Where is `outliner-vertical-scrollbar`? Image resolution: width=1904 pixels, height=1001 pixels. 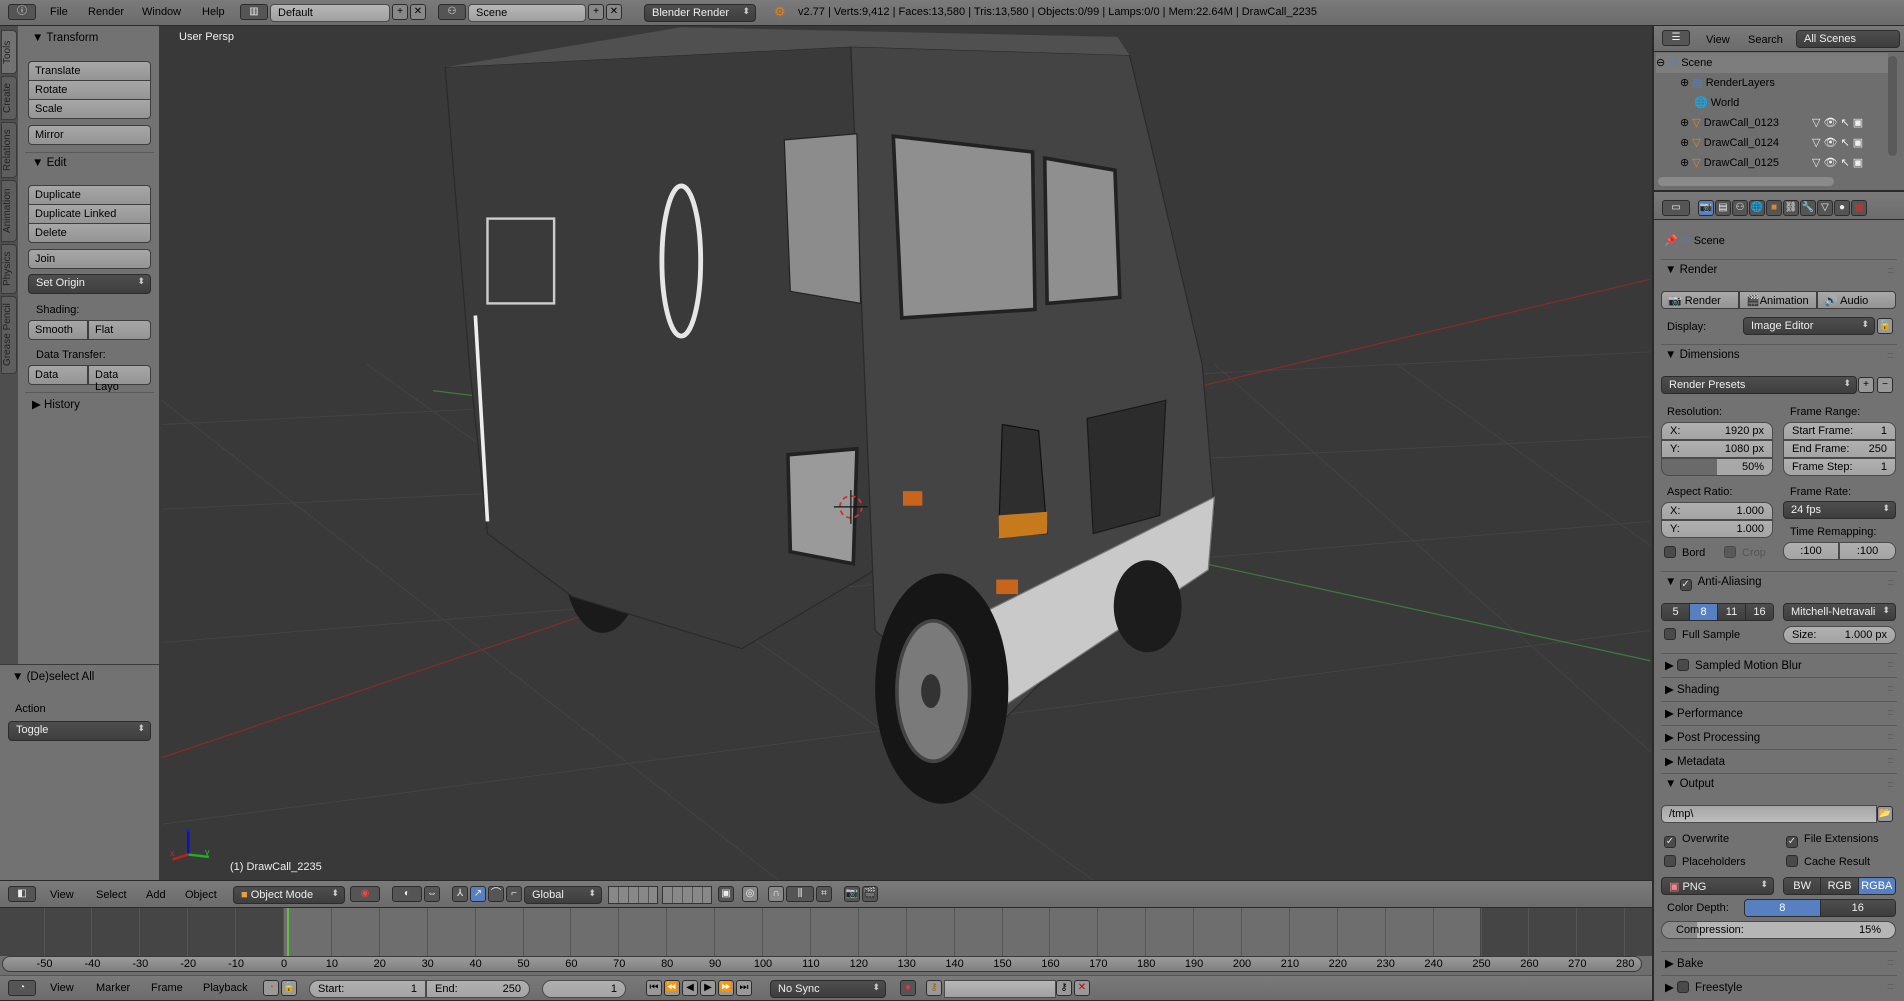 outliner-vertical-scrollbar is located at coordinates (1892, 106).